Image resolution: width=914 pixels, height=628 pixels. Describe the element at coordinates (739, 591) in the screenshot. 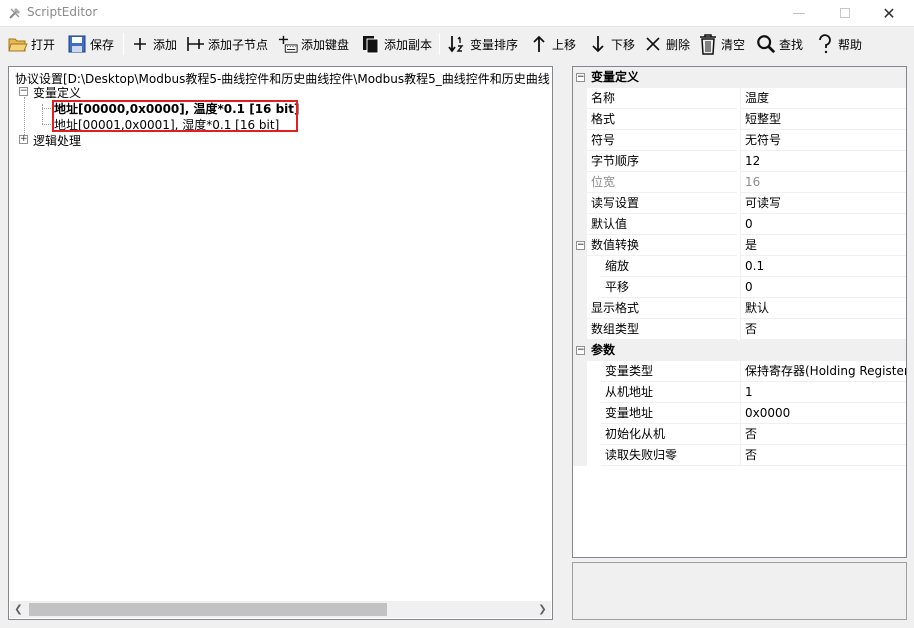

I see `property-description-box` at that location.